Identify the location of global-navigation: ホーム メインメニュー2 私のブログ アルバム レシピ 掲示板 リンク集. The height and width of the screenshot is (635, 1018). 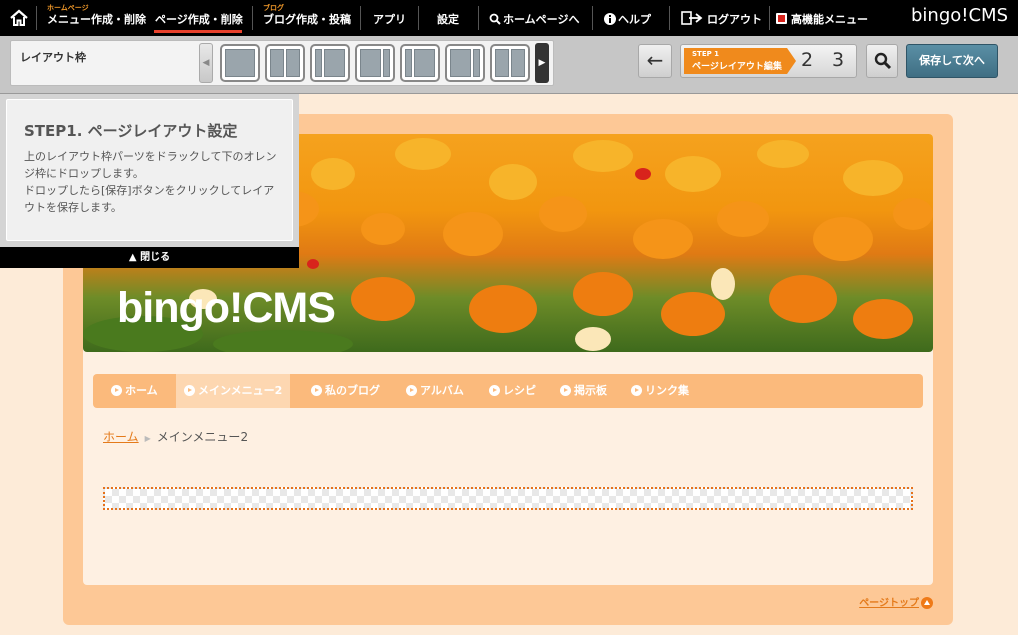
(508, 391).